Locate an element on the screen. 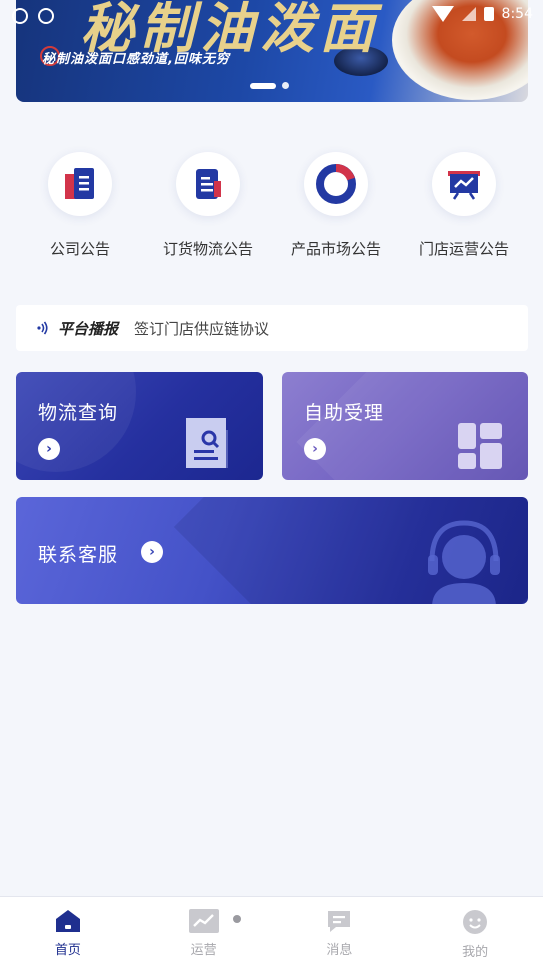  logistics-query-card: 物流查询 › is located at coordinates (139, 426).